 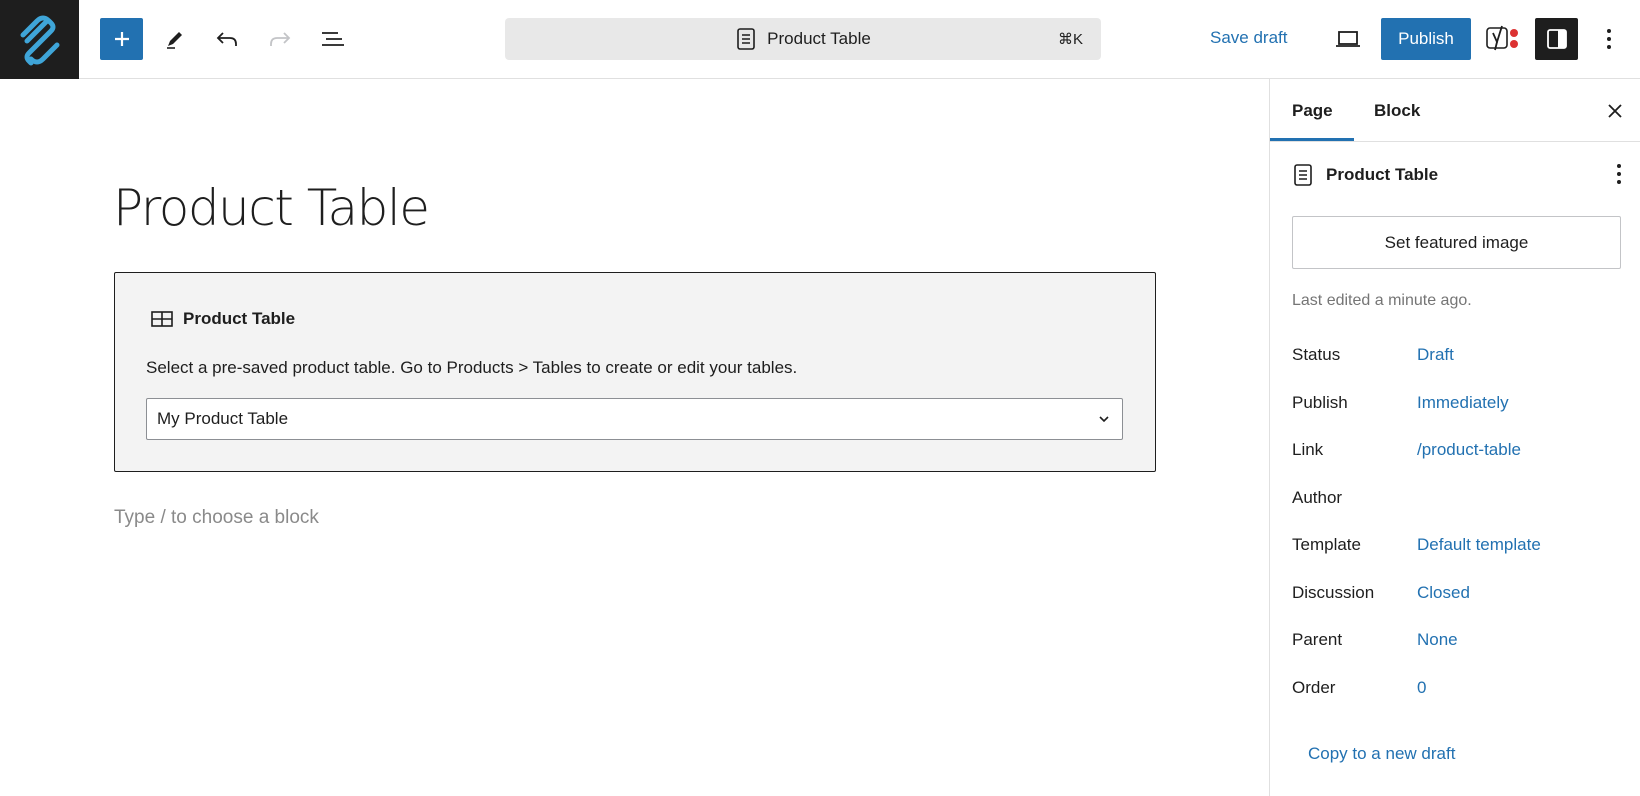 I want to click on settings-sidebar-toggle, so click(x=1556, y=39).